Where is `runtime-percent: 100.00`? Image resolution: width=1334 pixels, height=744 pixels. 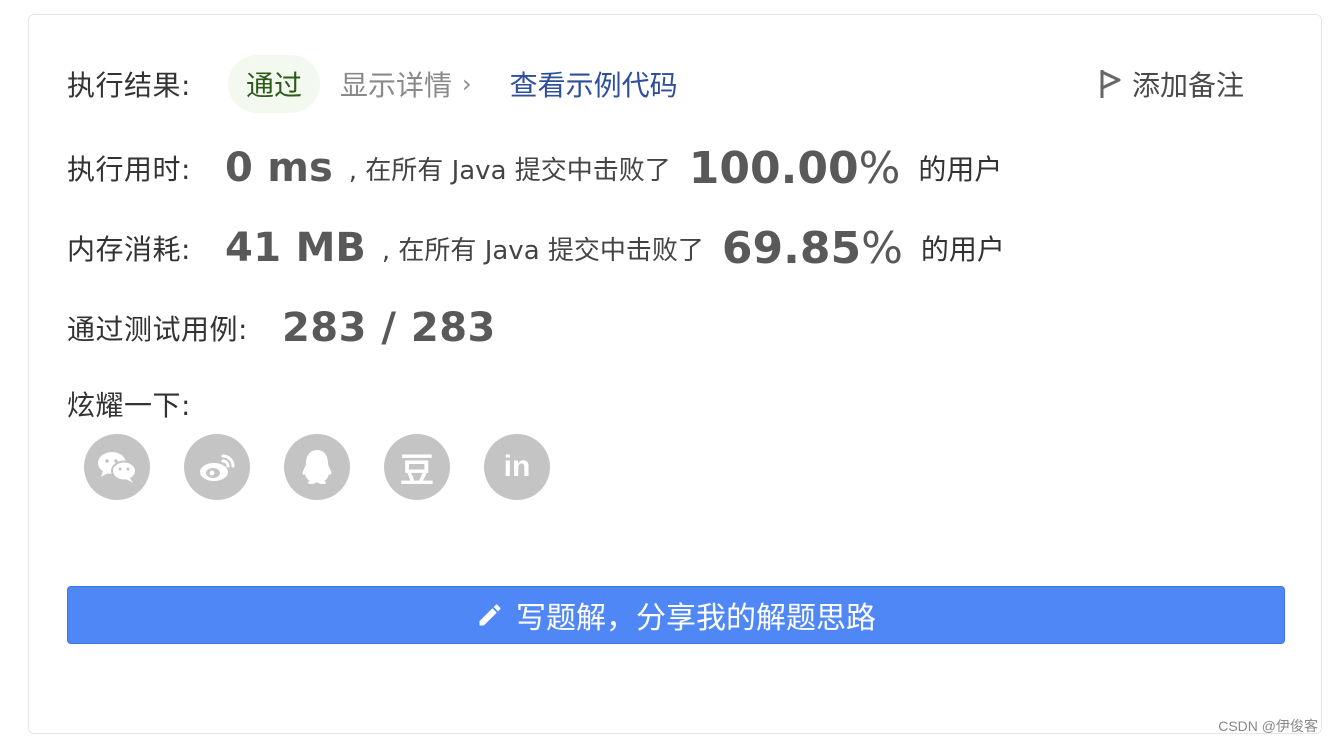 runtime-percent: 100.00 is located at coordinates (773, 168).